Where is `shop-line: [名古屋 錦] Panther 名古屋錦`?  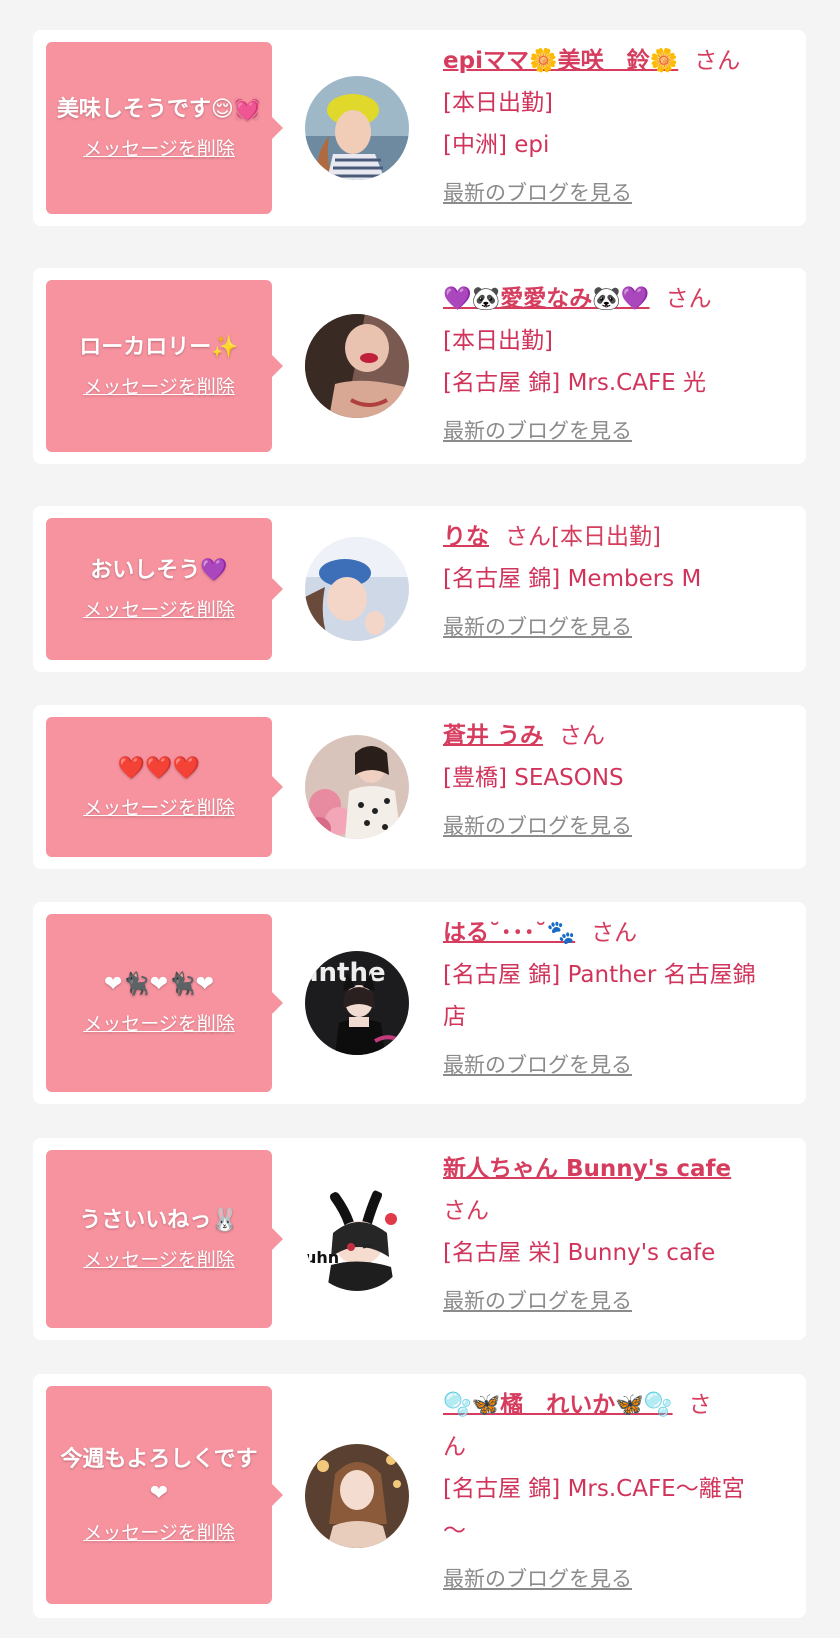 shop-line: [名古屋 錦] Panther 名古屋錦 is located at coordinates (599, 975).